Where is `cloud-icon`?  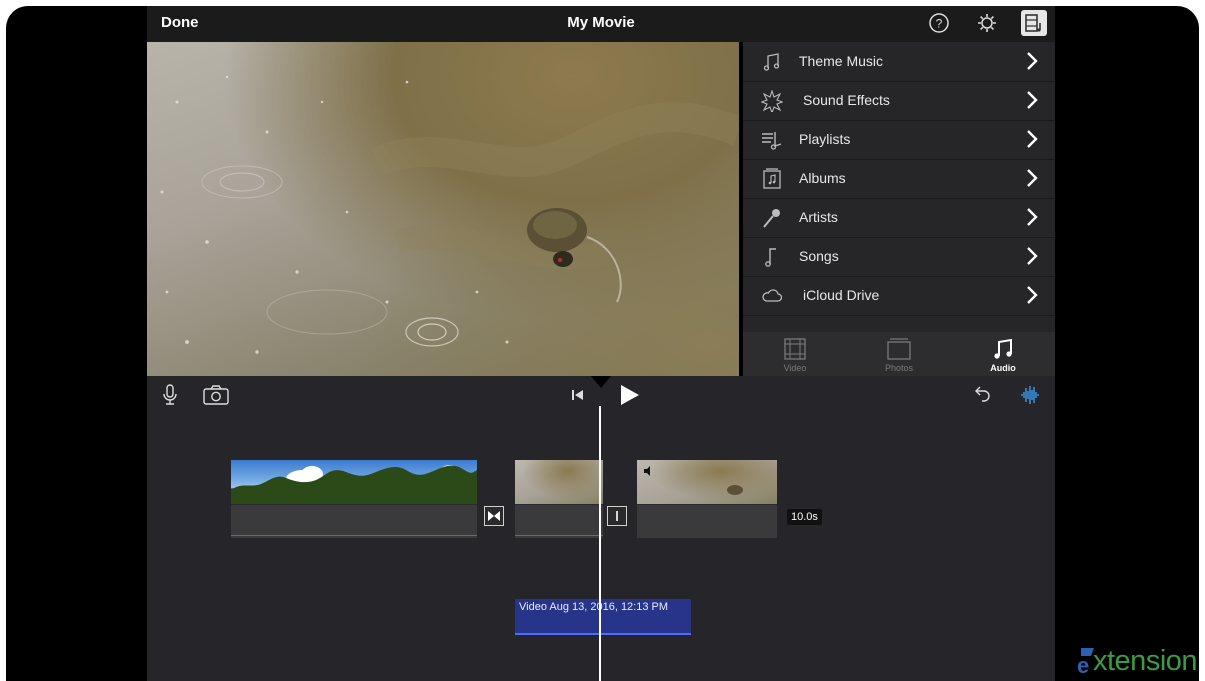 cloud-icon is located at coordinates (772, 295).